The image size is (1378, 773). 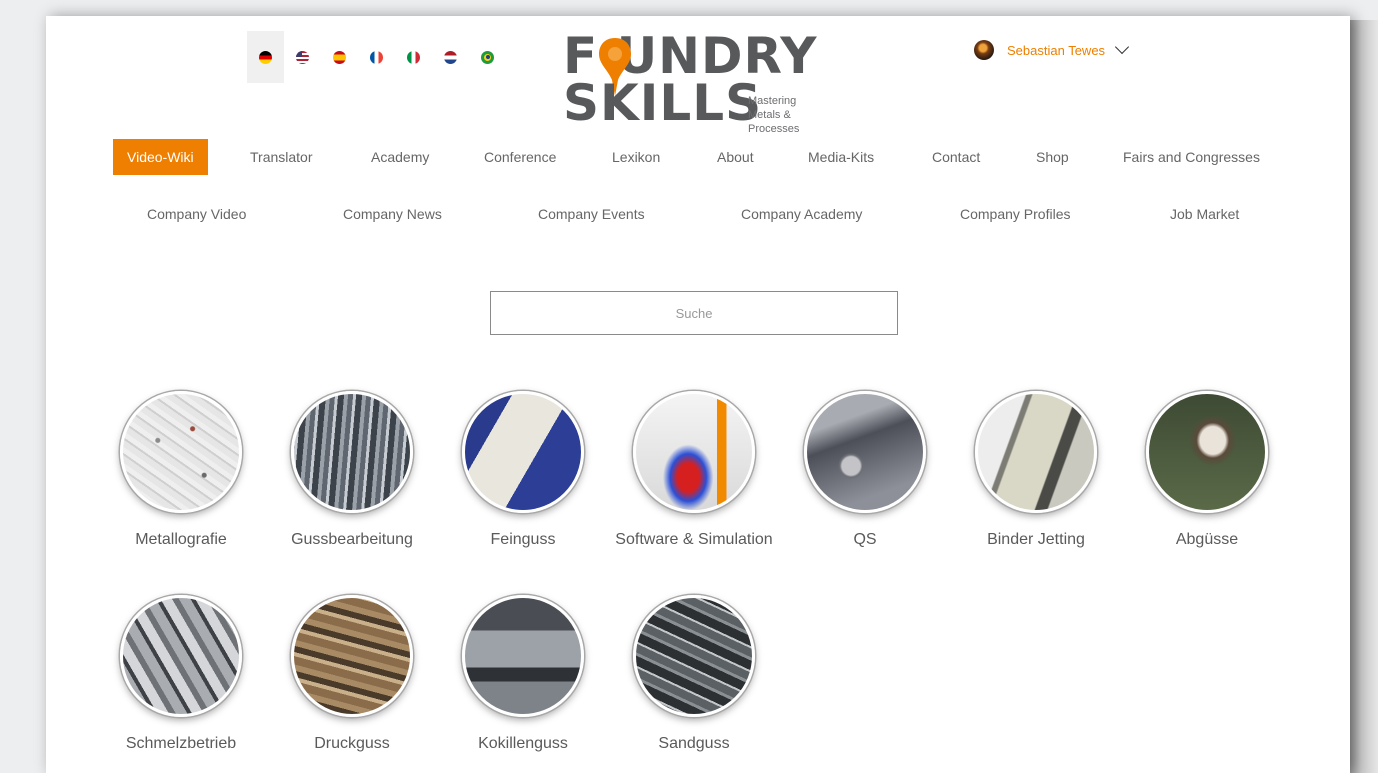 I want to click on netherlands-flag-icon, so click(x=450, y=57).